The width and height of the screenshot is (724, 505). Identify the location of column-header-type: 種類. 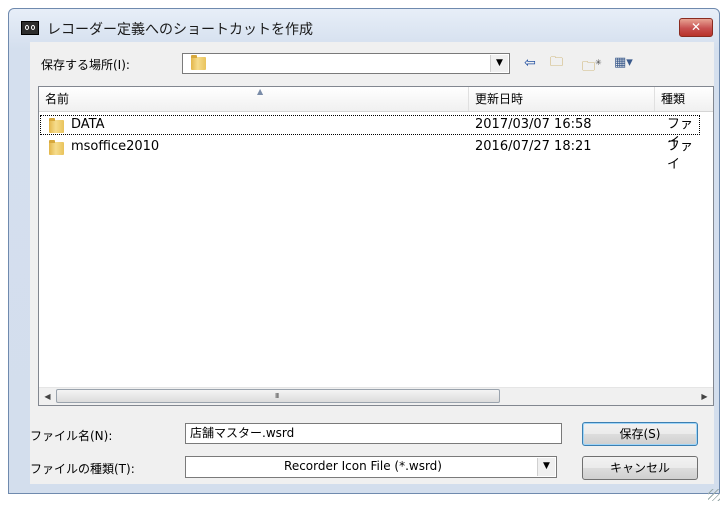
(684, 99).